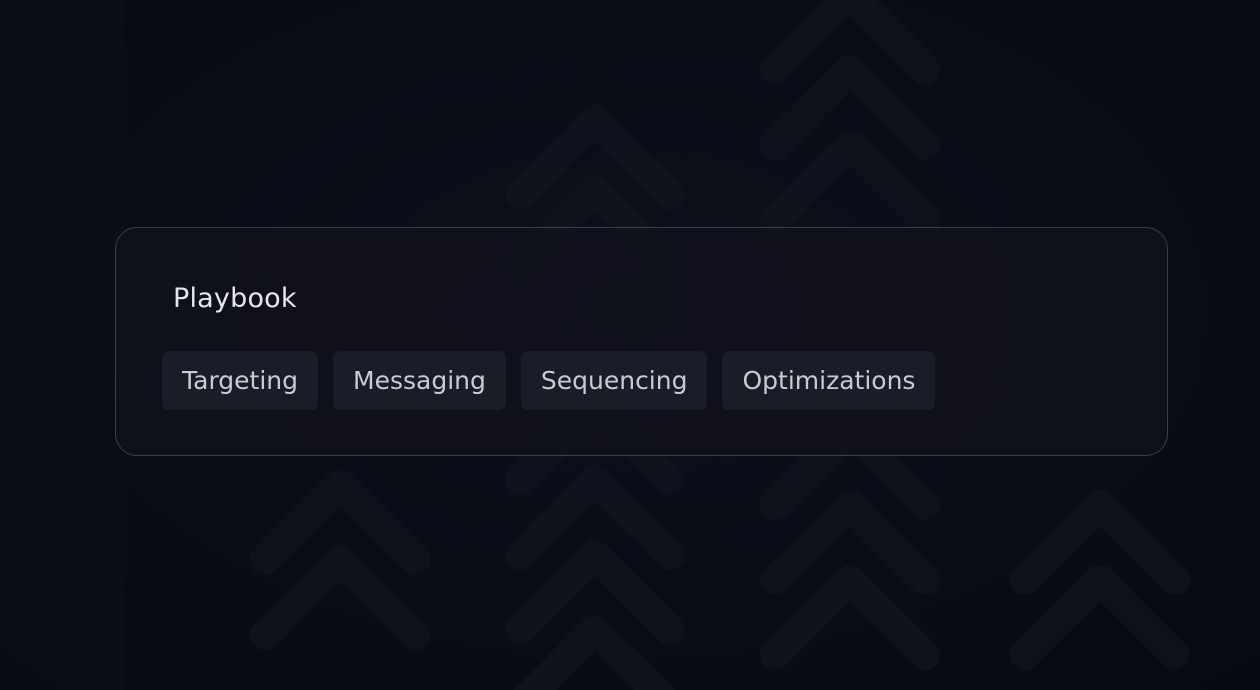 This screenshot has width=1260, height=690. I want to click on playbook-title: Playbook, so click(235, 298).